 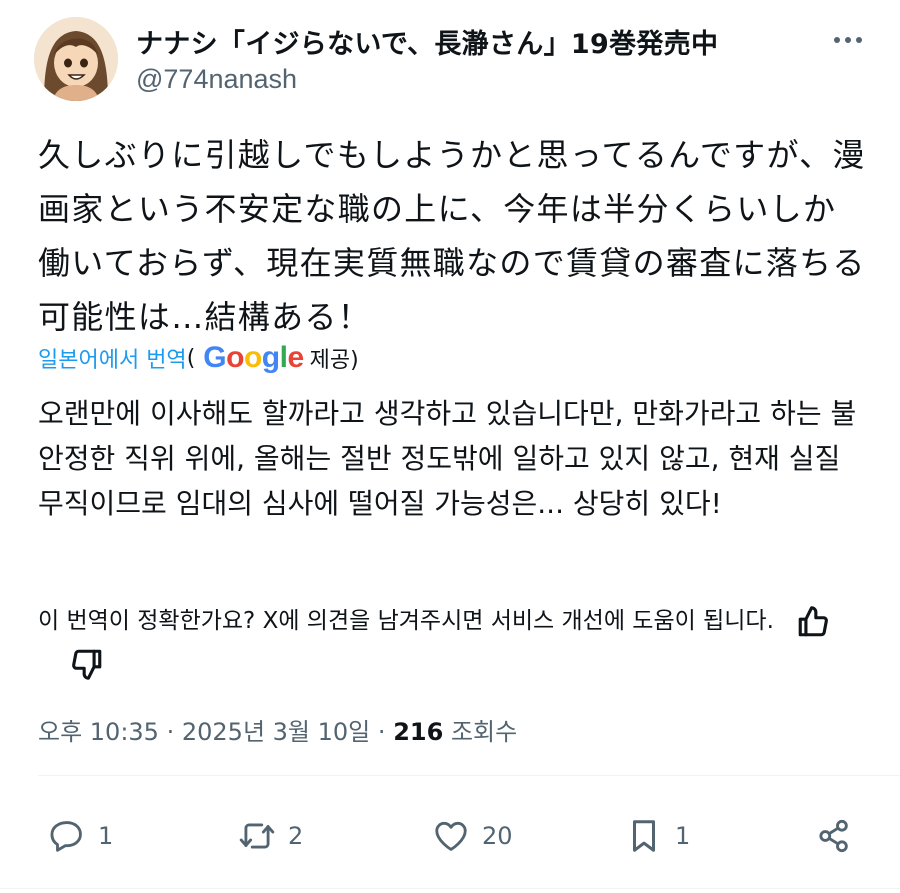 I want to click on tweet-date: 2025년 3월 10일, so click(x=276, y=732).